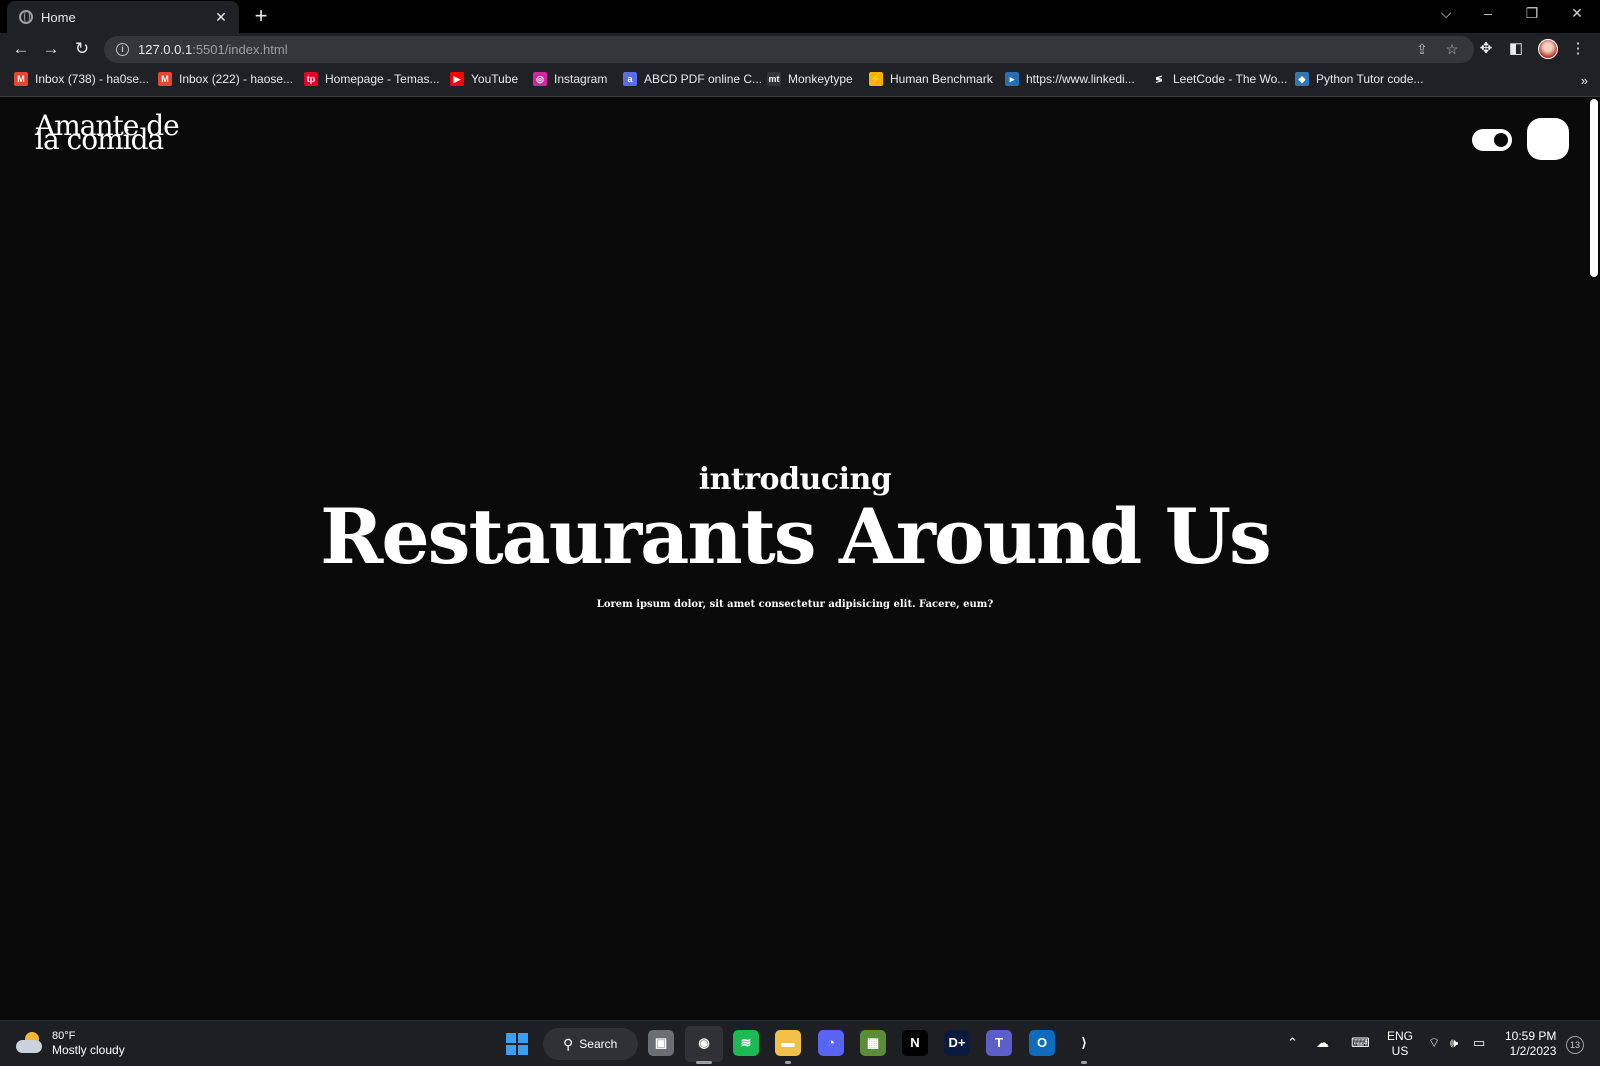 The height and width of the screenshot is (1066, 1600). Describe the element at coordinates (1575, 1045) in the screenshot. I see `notification-badge: 13` at that location.